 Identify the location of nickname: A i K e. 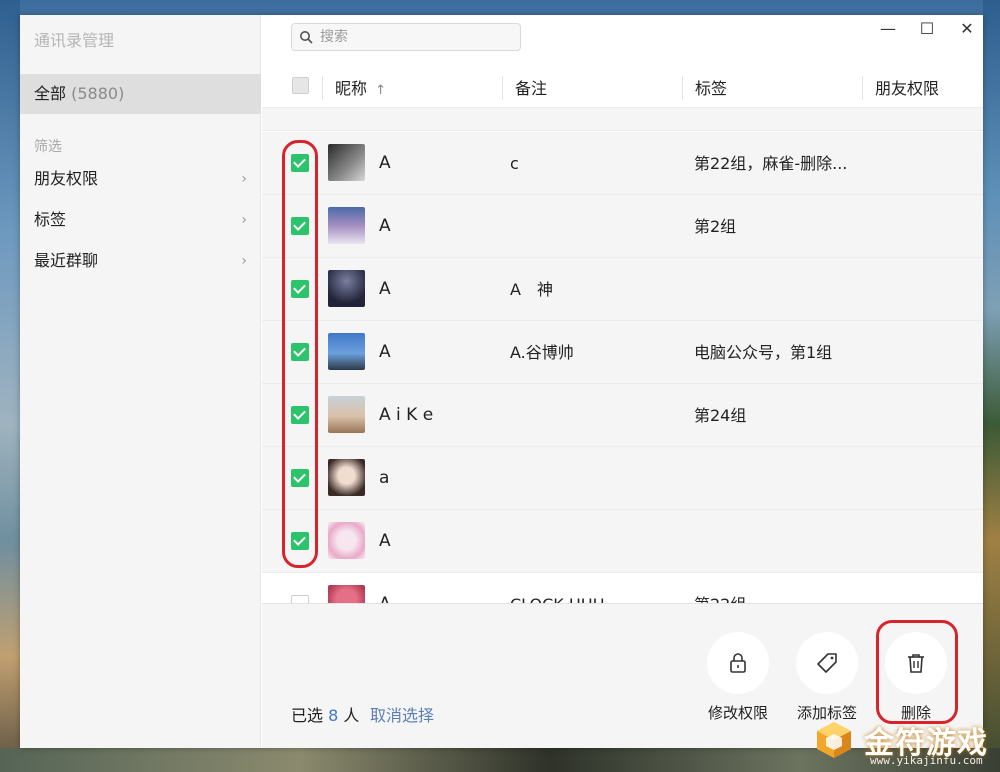
(406, 415).